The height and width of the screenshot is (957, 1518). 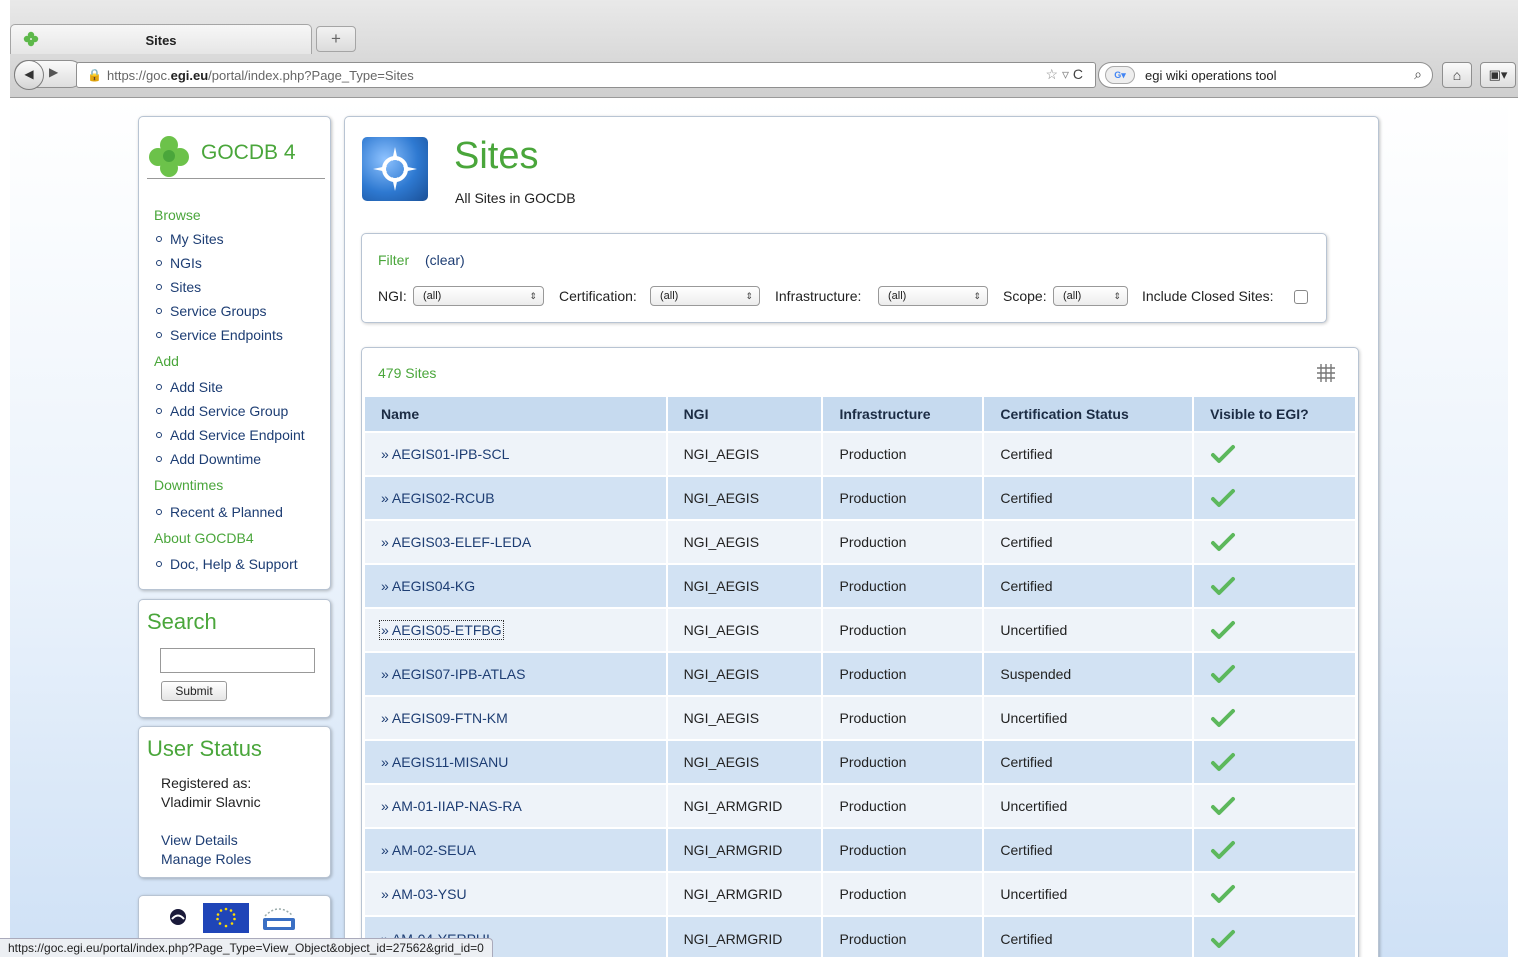 I want to click on column-header-name: Name, so click(x=516, y=414).